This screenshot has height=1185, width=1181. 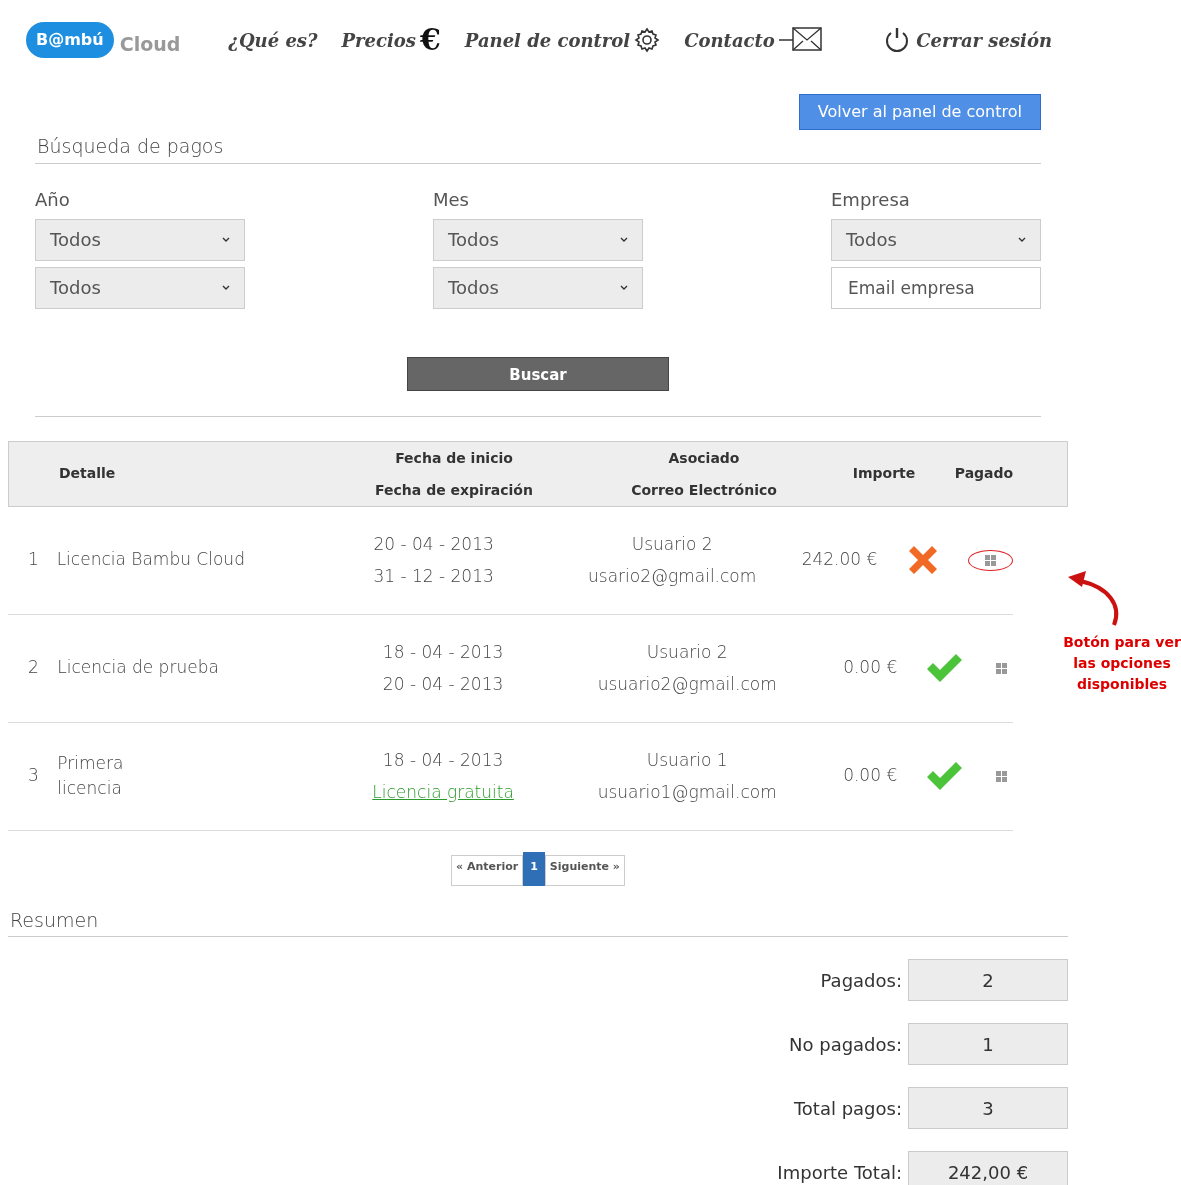 What do you see at coordinates (33, 559) in the screenshot?
I see `row-number: 1` at bounding box center [33, 559].